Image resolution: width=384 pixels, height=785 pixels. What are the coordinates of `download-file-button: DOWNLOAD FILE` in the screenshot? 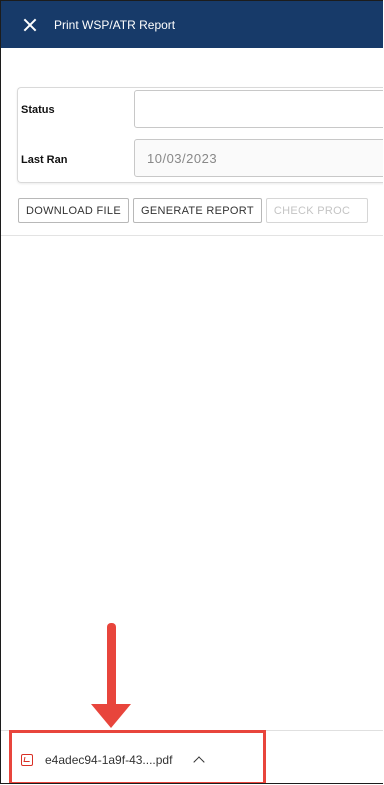 It's located at (73, 210).